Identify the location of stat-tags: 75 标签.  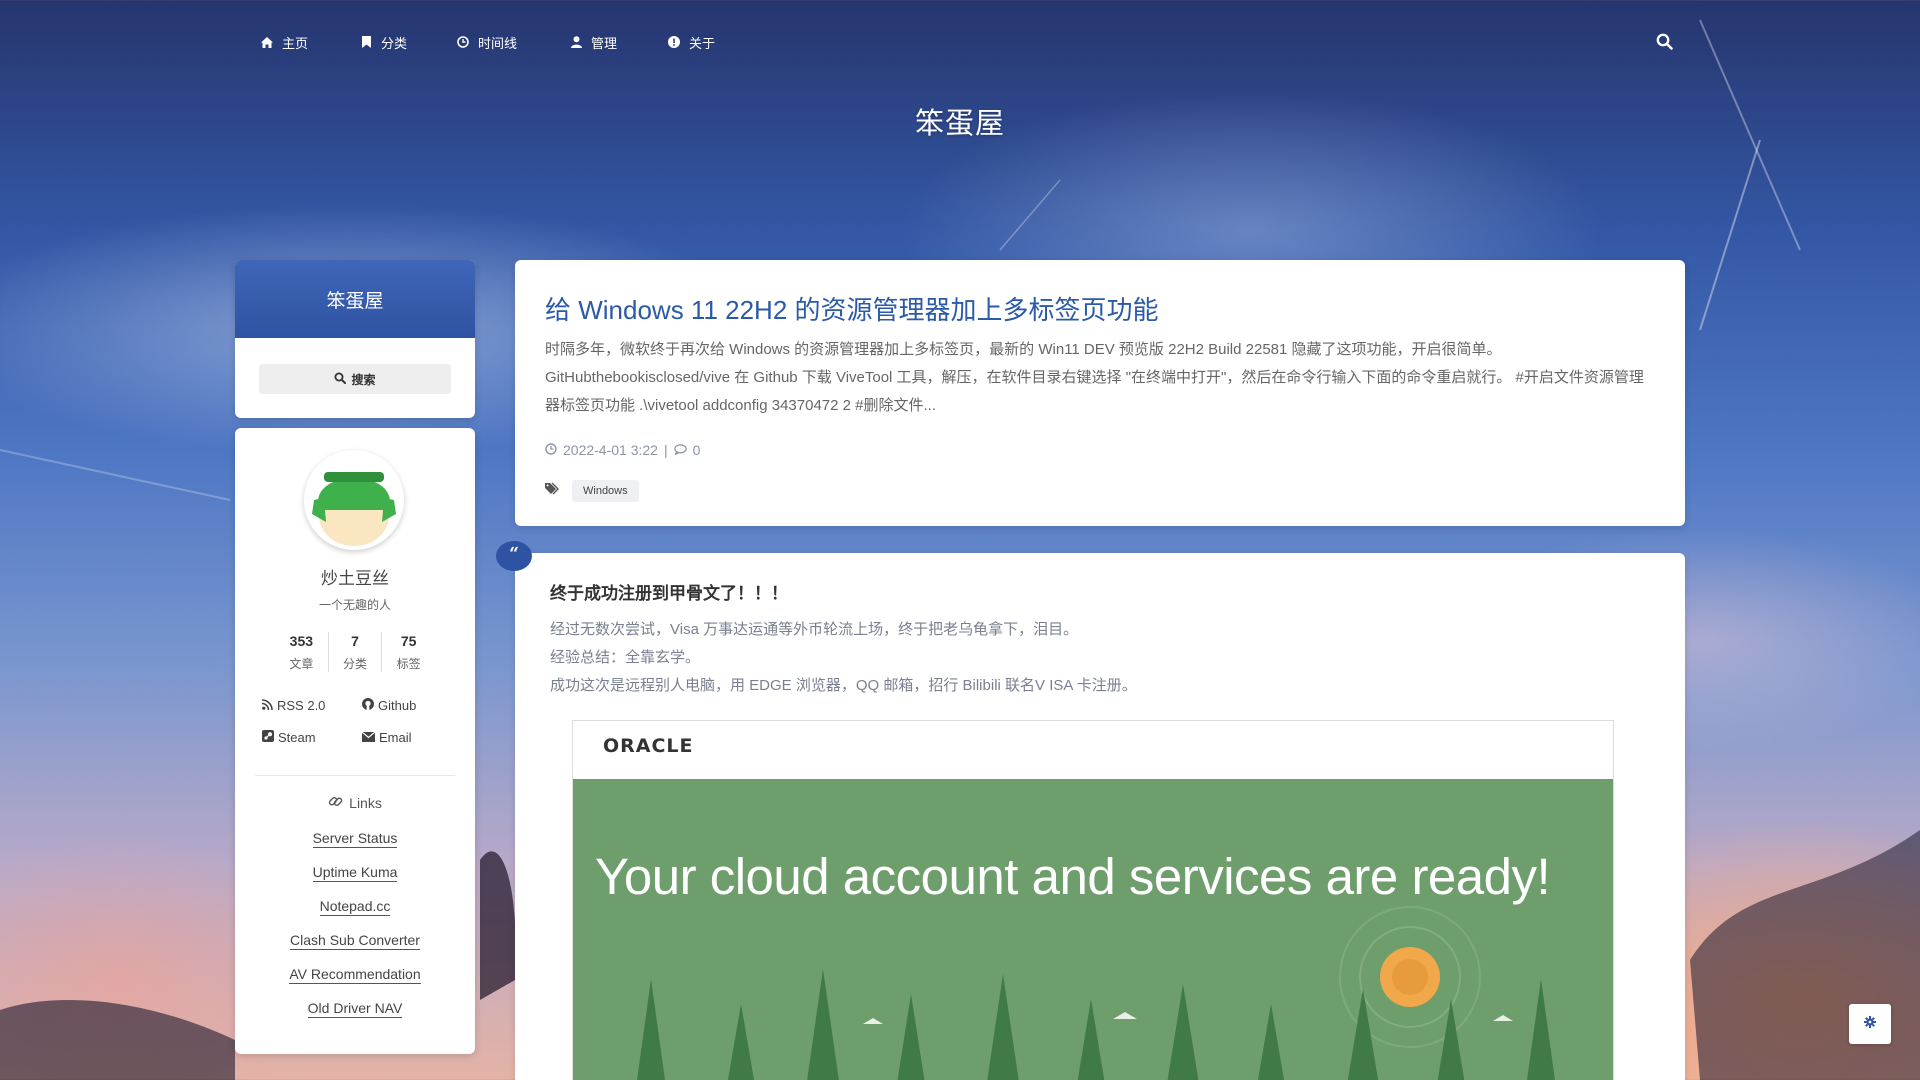
(408, 652).